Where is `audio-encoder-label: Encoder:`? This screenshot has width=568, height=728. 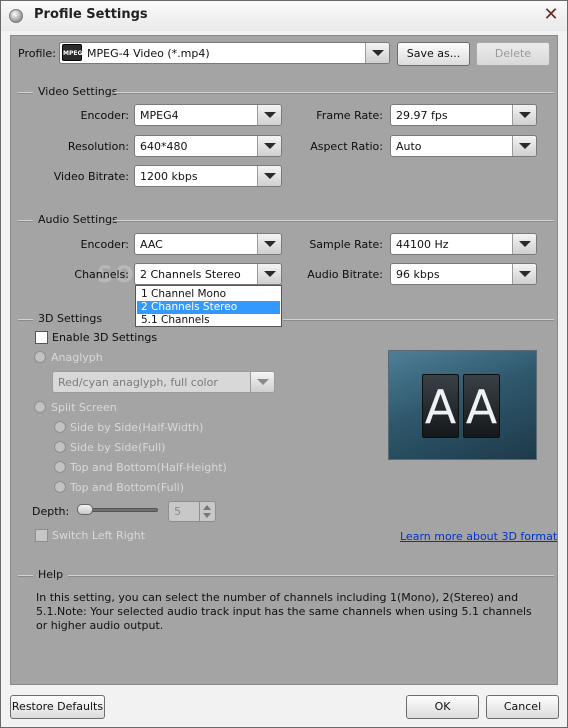 audio-encoder-label: Encoder: is located at coordinates (105, 244).